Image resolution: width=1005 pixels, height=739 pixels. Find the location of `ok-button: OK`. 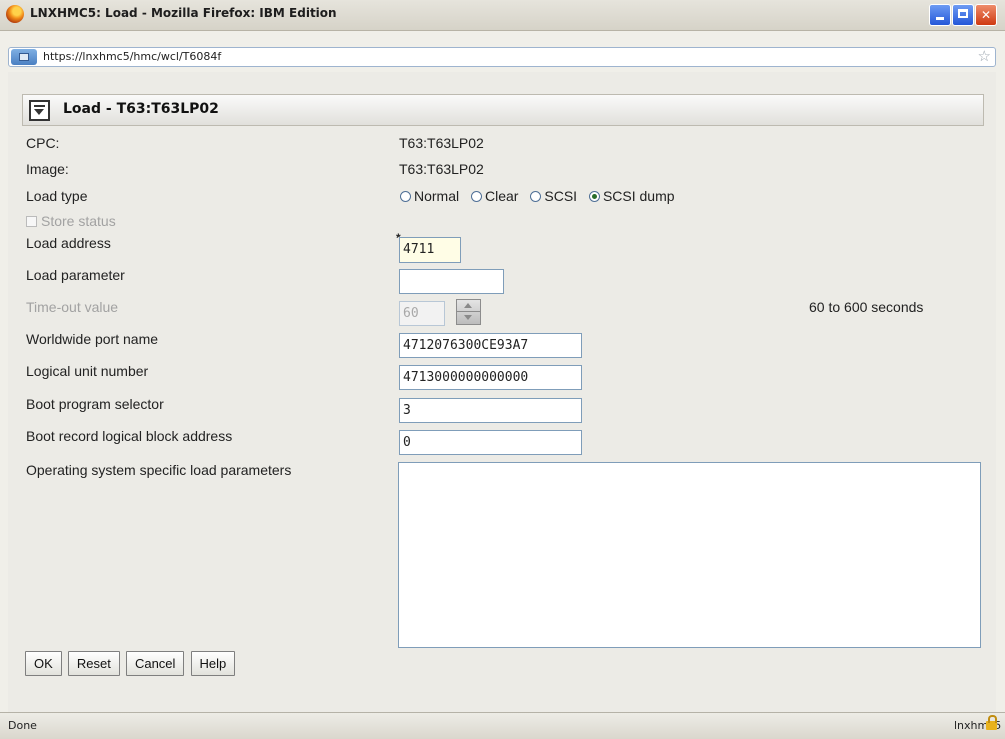

ok-button: OK is located at coordinates (43, 663).